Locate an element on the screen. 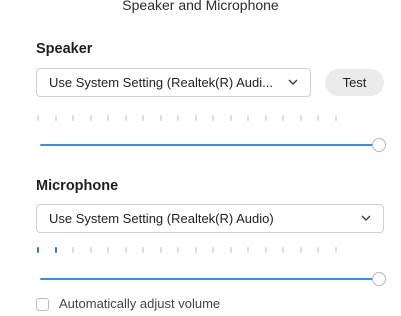 This screenshot has height=316, width=401. microphone-label: Microphone is located at coordinates (77, 186).